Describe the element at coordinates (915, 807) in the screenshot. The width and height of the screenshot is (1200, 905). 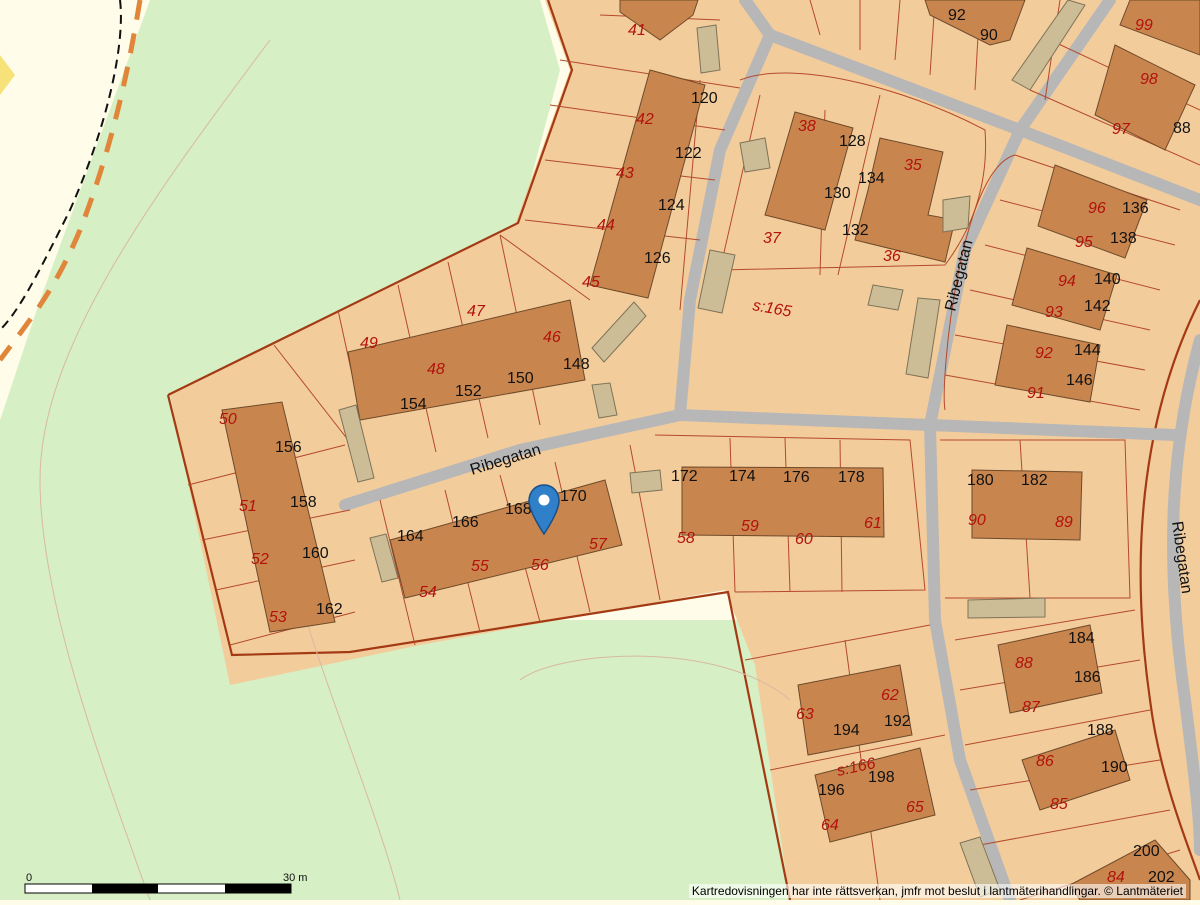
I see `parcel-label: 65` at that location.